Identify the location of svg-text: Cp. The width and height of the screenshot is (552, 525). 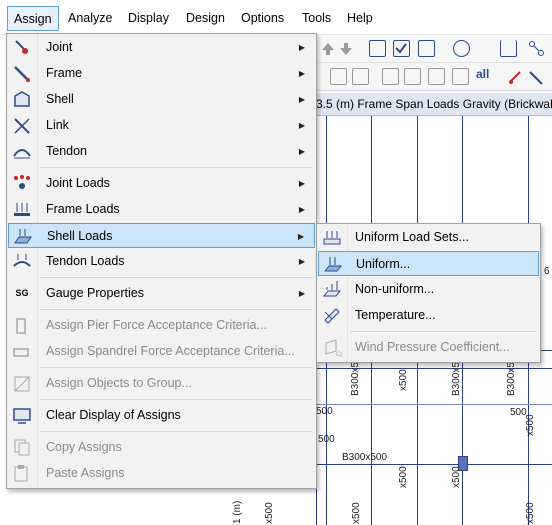
(339, 354).